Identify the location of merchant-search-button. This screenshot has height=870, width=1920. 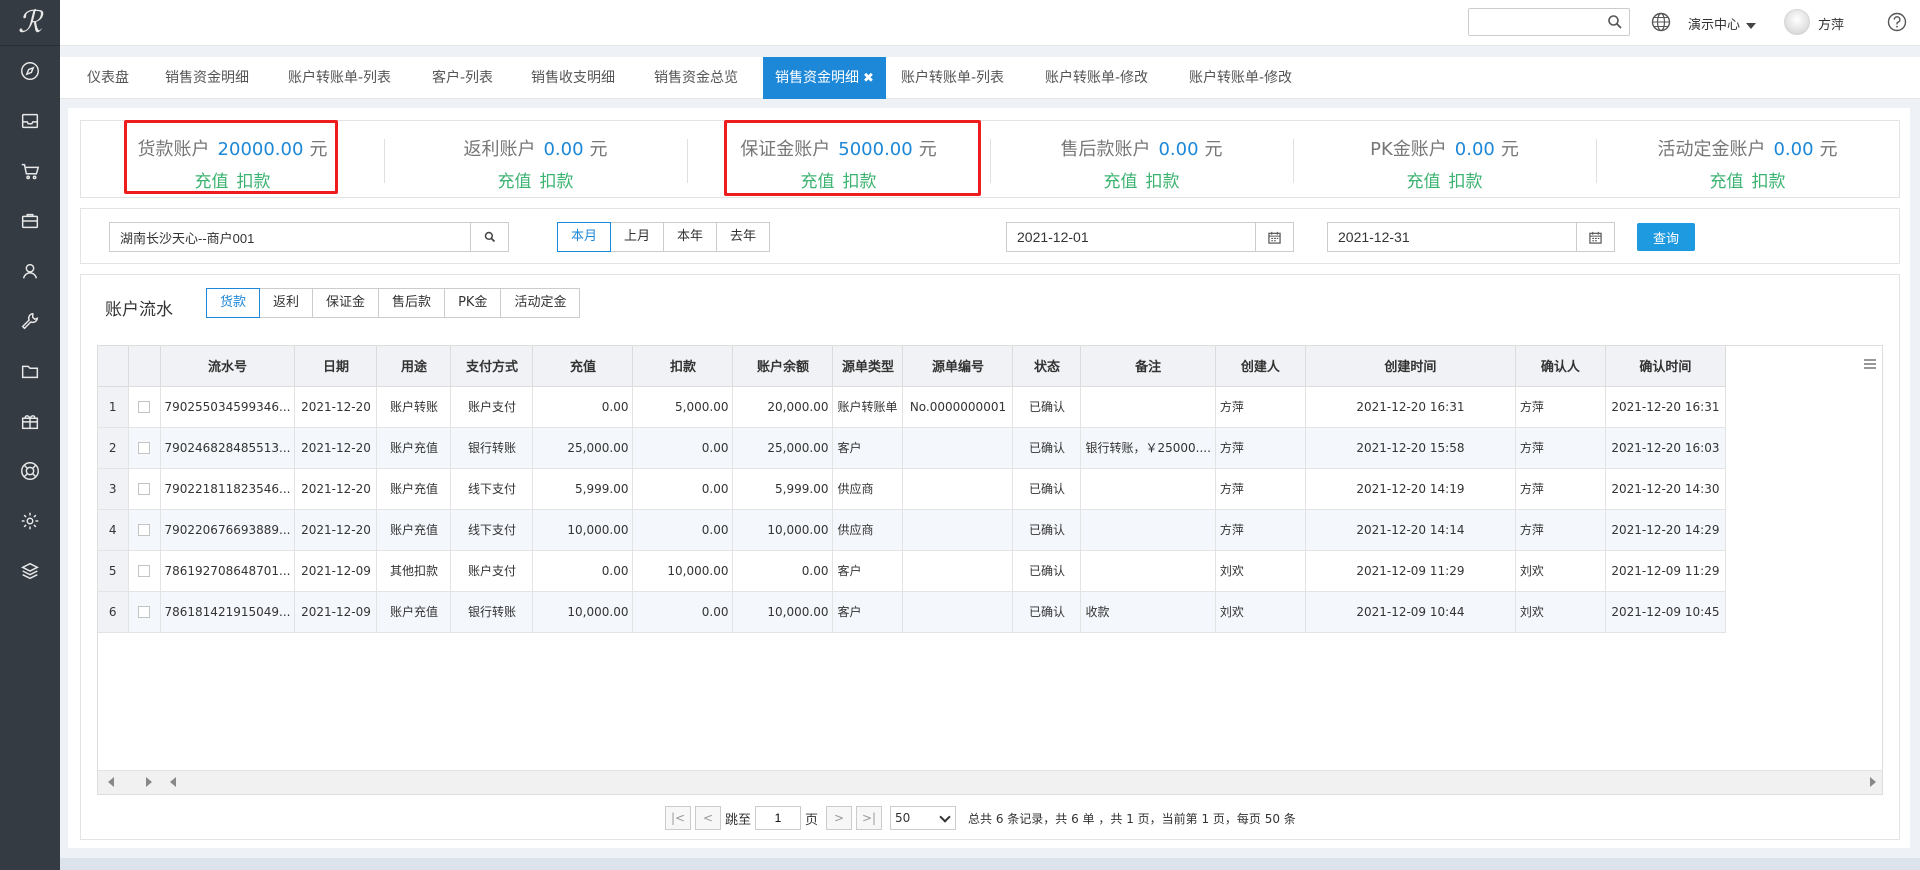
(489, 237).